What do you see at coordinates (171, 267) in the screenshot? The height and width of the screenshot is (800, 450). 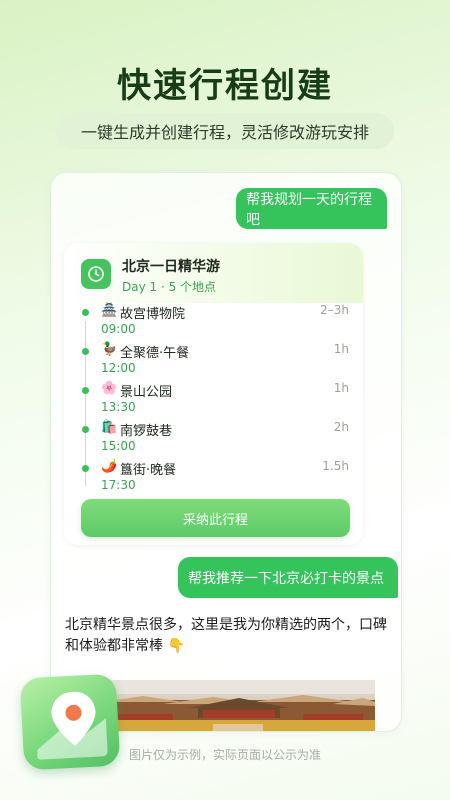 I see `itinerary-title: 北京一日精华游` at bounding box center [171, 267].